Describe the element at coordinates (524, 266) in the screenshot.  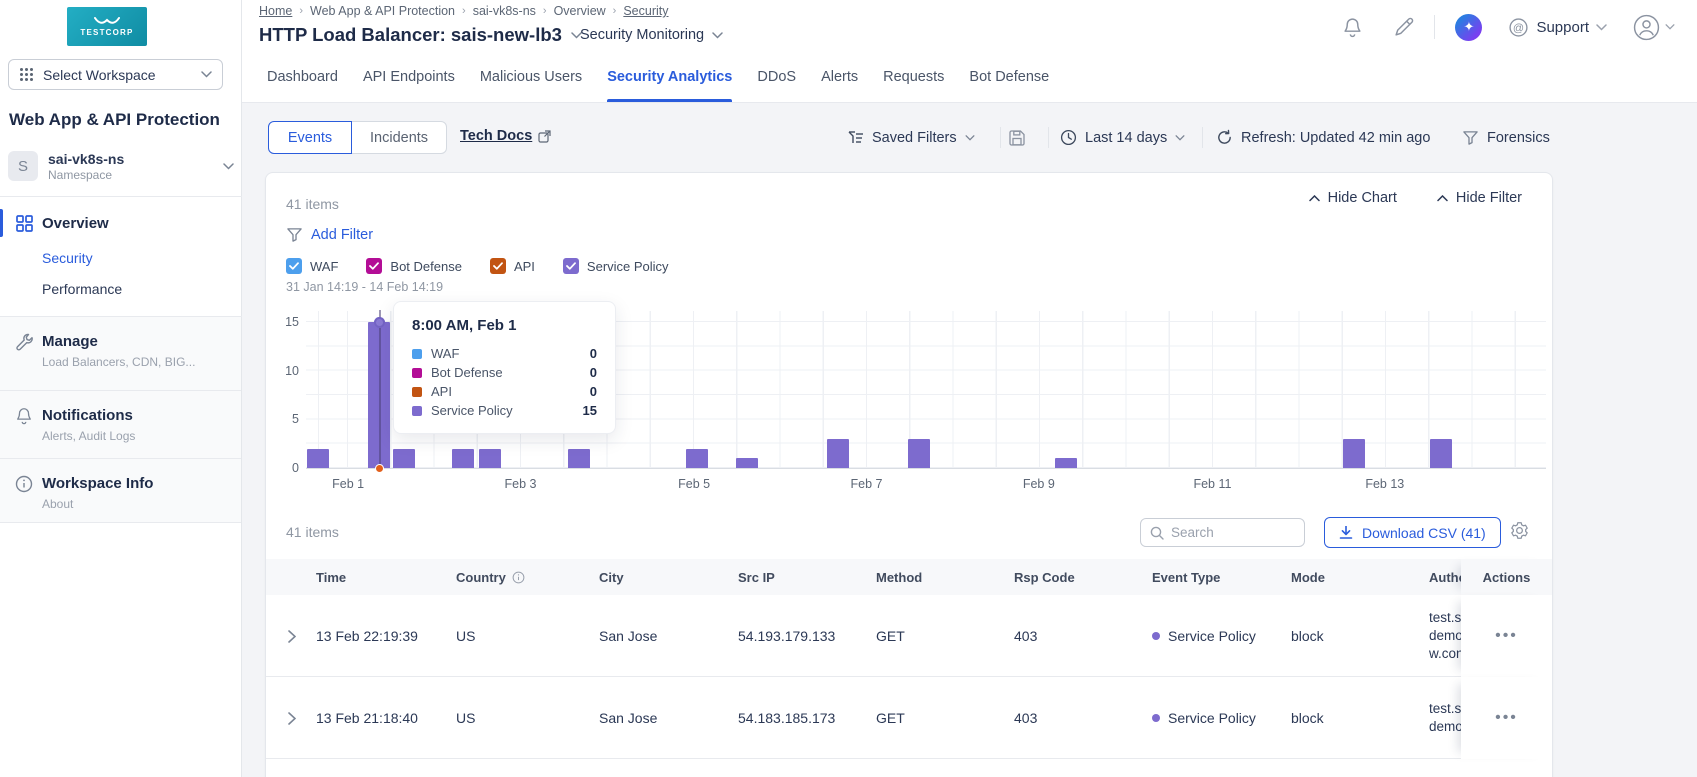
I see `series-filter-label: API` at that location.